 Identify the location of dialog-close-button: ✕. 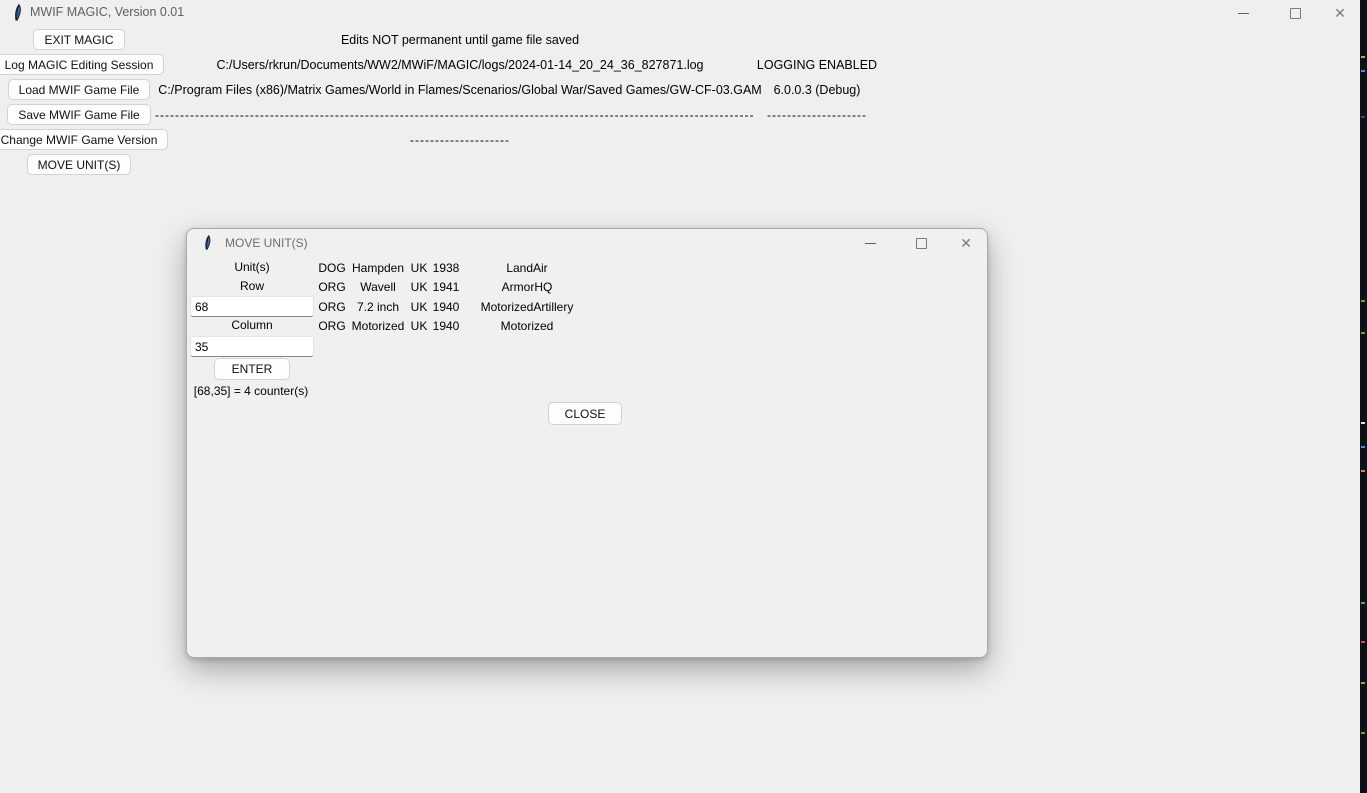
(966, 243).